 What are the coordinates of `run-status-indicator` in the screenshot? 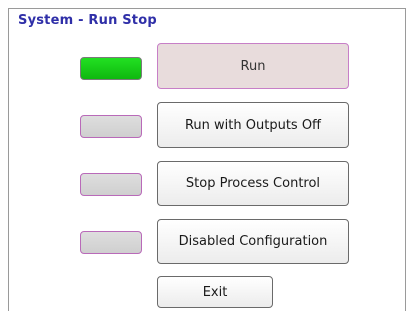 It's located at (111, 68).